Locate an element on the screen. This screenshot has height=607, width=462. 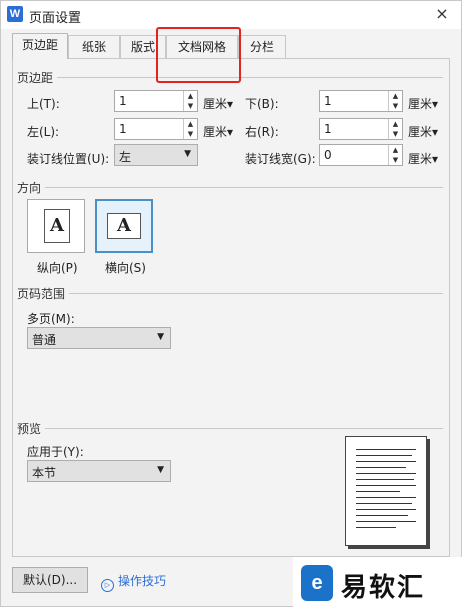
gutter-position-label: 装订线位置(U): is located at coordinates (68, 159).